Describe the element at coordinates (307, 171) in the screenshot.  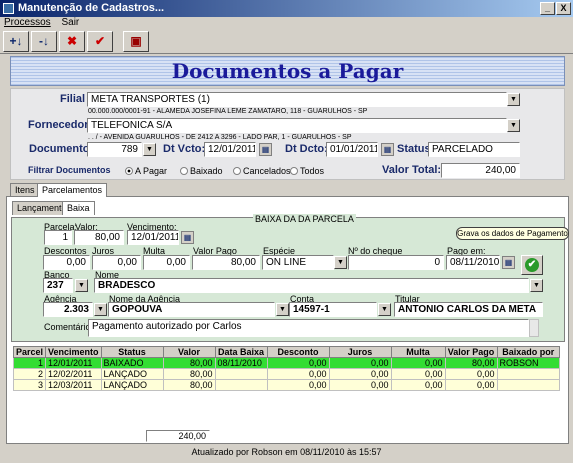
I see `radio-todos: Todos` at that location.